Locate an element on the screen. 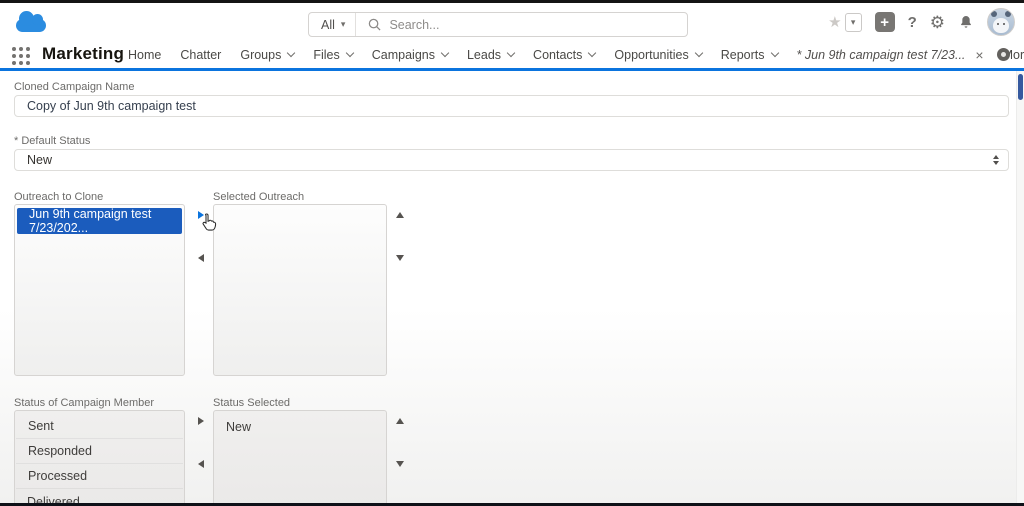 The image size is (1024, 506). favorites-group: ★ ▾ is located at coordinates (845, 22).